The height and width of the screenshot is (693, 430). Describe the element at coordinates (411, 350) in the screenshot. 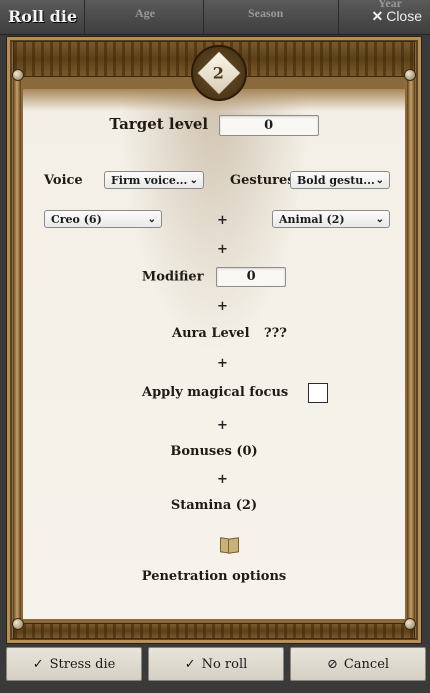

I see `right-frame-bar` at that location.